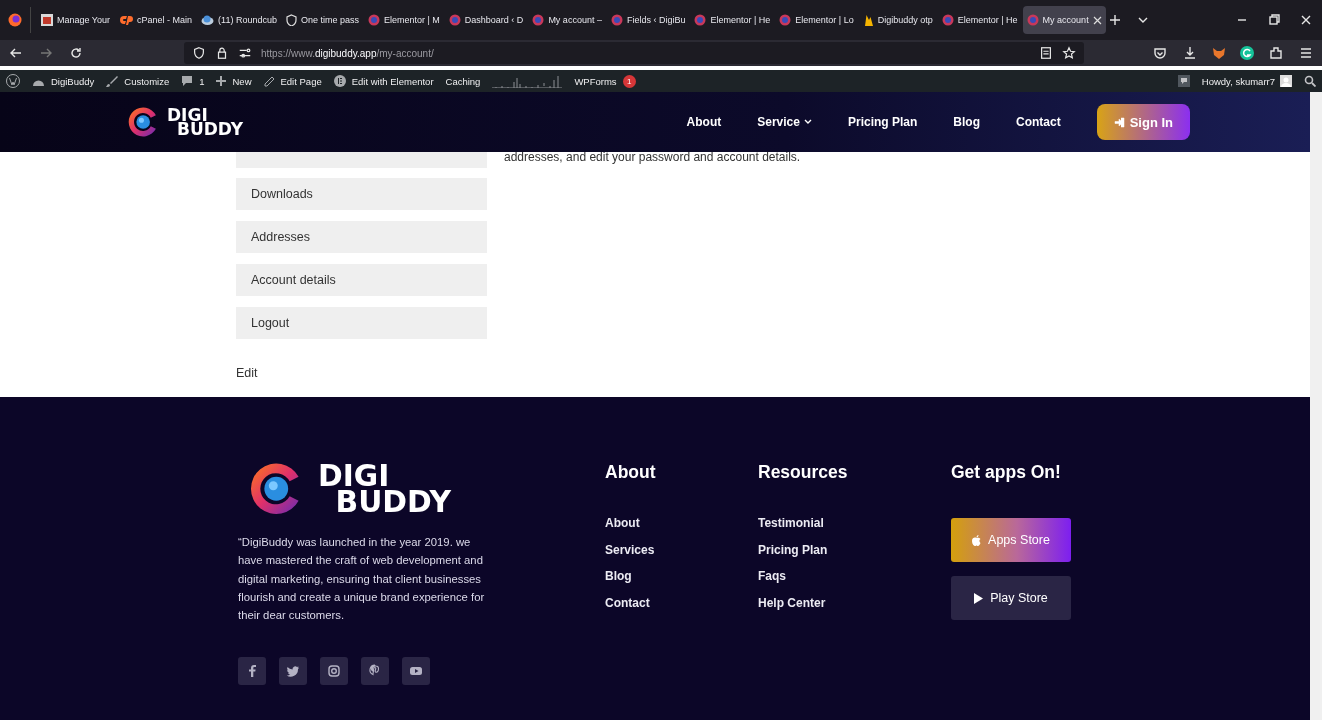 Image resolution: width=1322 pixels, height=720 pixels. Describe the element at coordinates (322, 20) in the screenshot. I see `browser-tab: One time pass` at that location.